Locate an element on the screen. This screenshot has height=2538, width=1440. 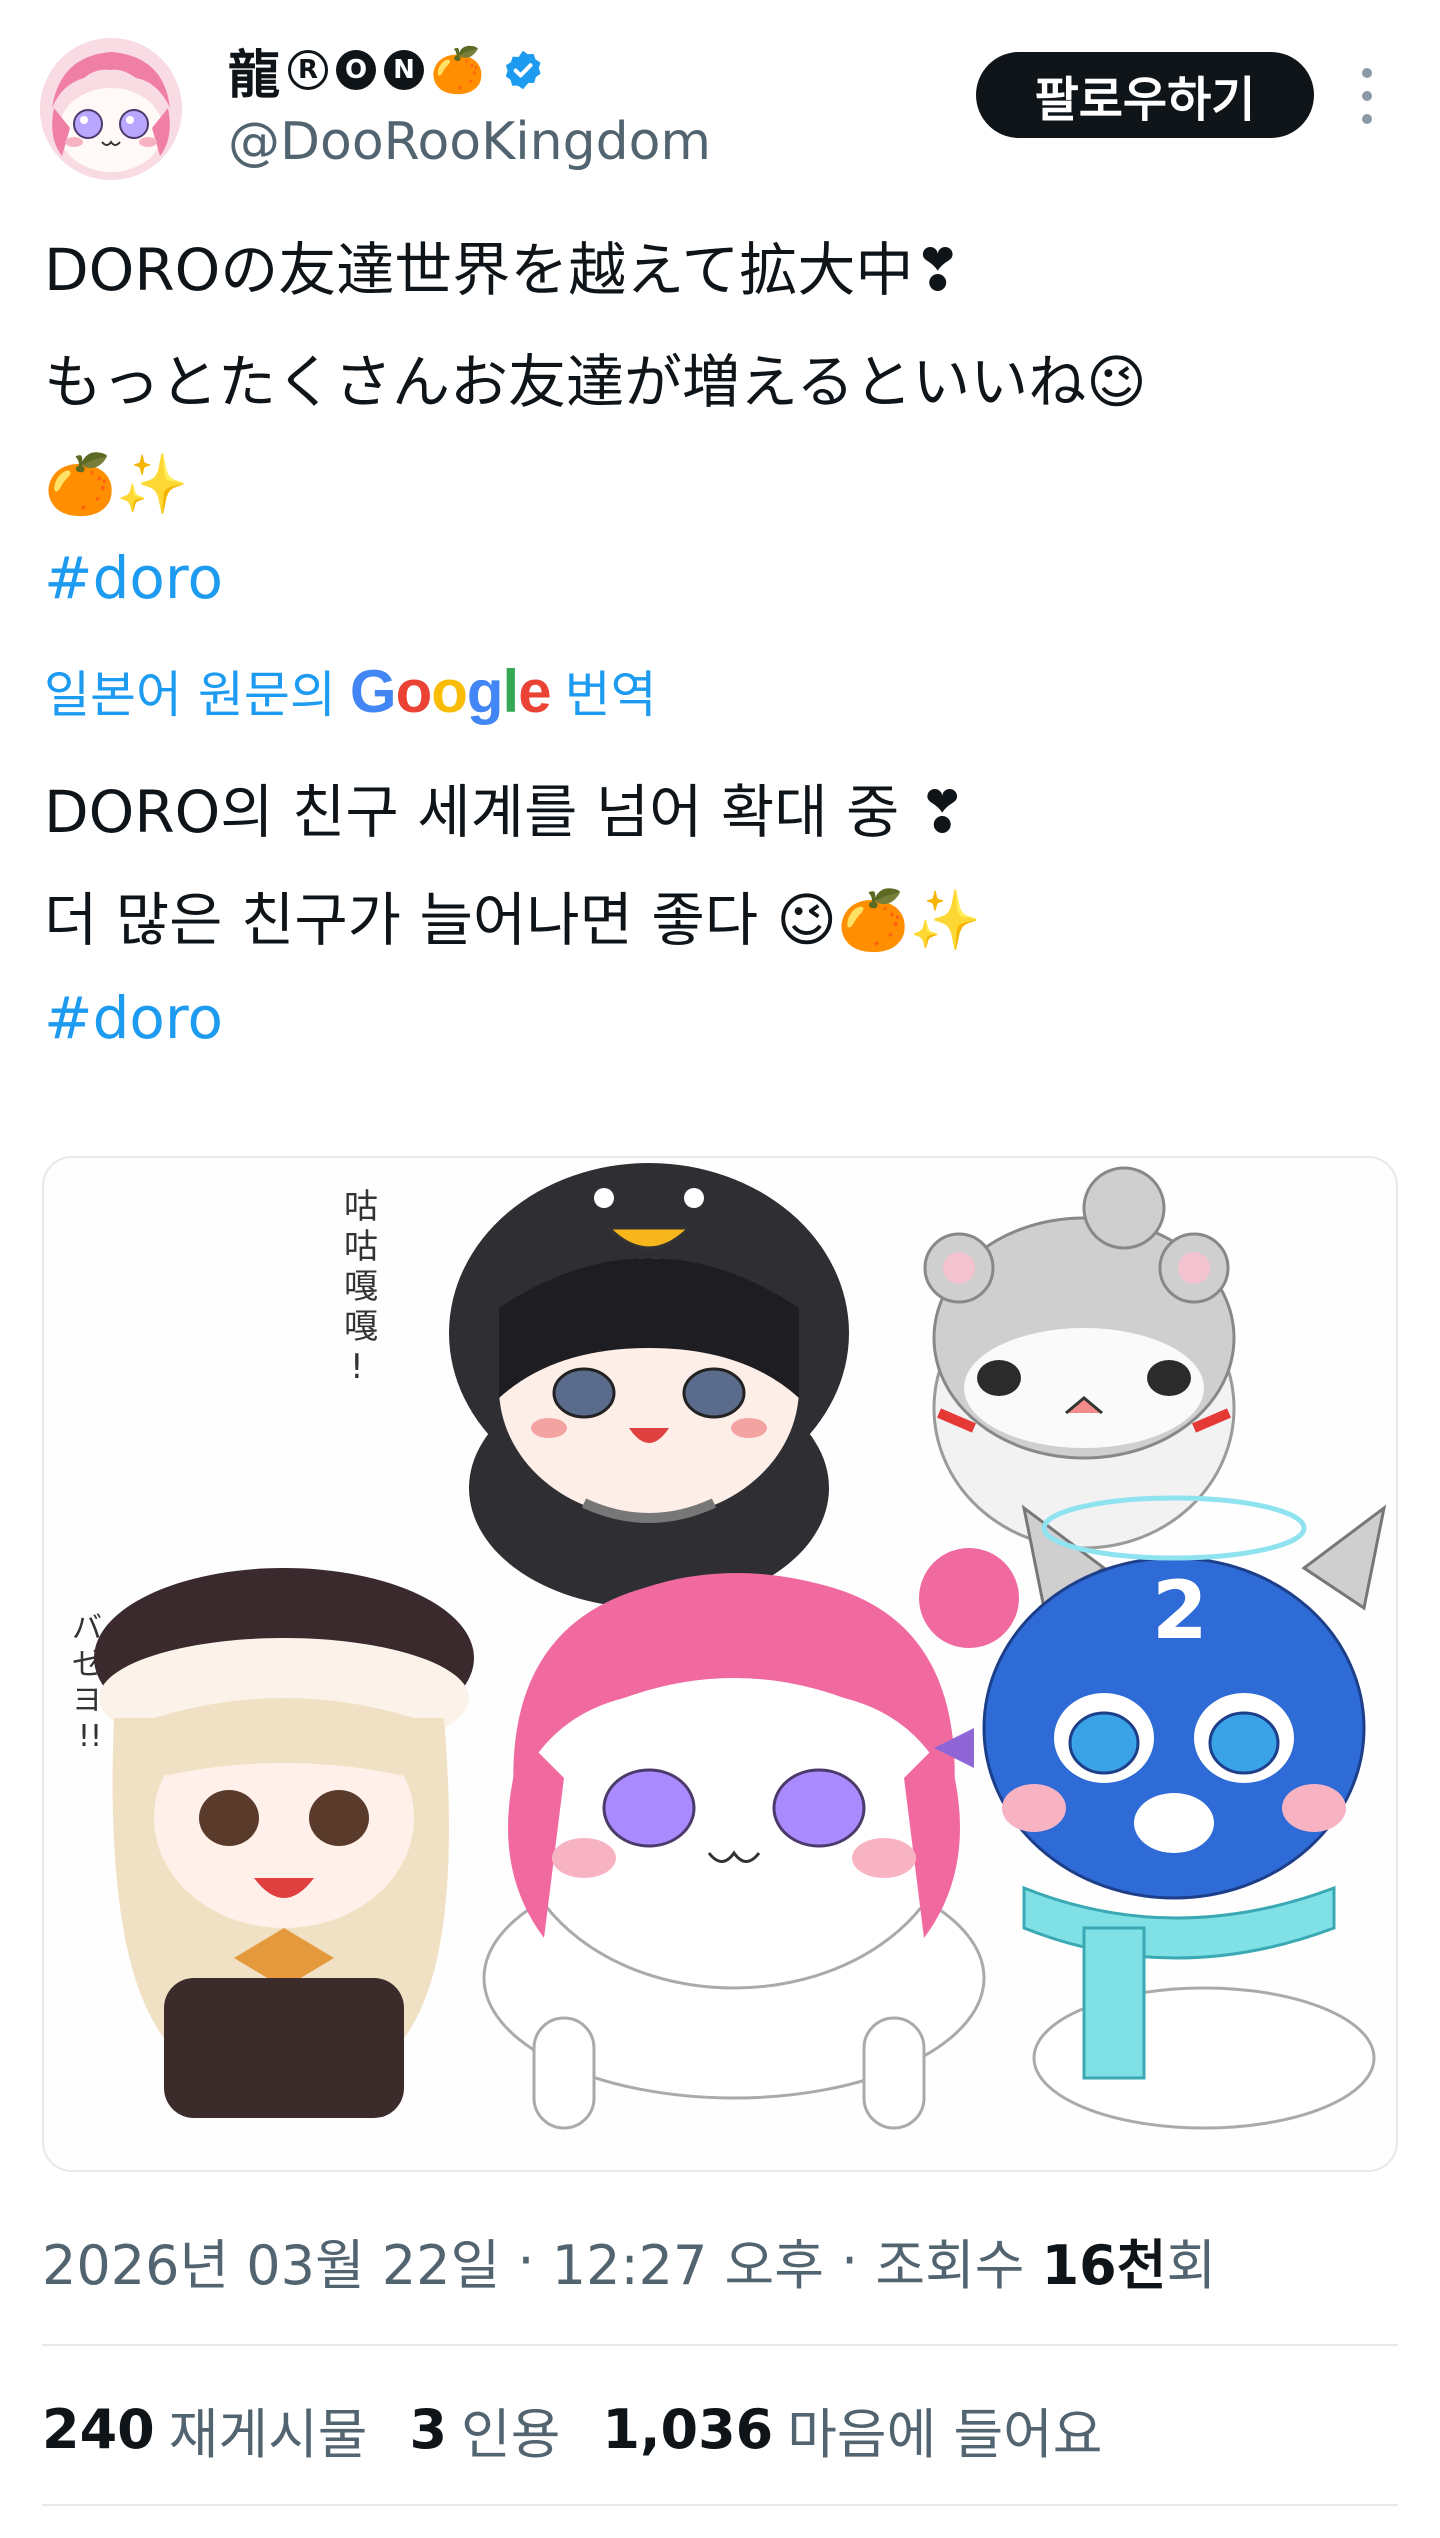
likes-count: 1,036 is located at coordinates (687, 2429).